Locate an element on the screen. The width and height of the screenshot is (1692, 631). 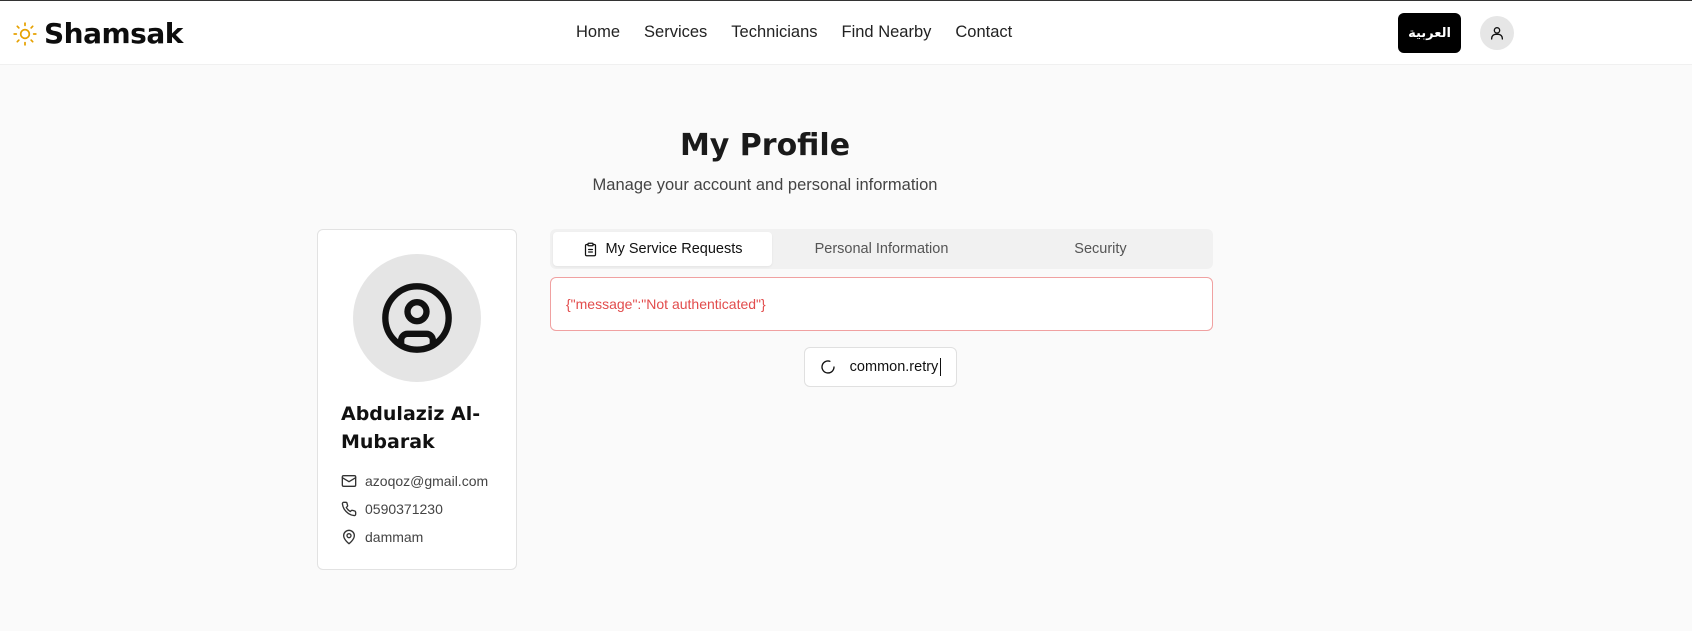
nav-services: Services is located at coordinates (675, 32).